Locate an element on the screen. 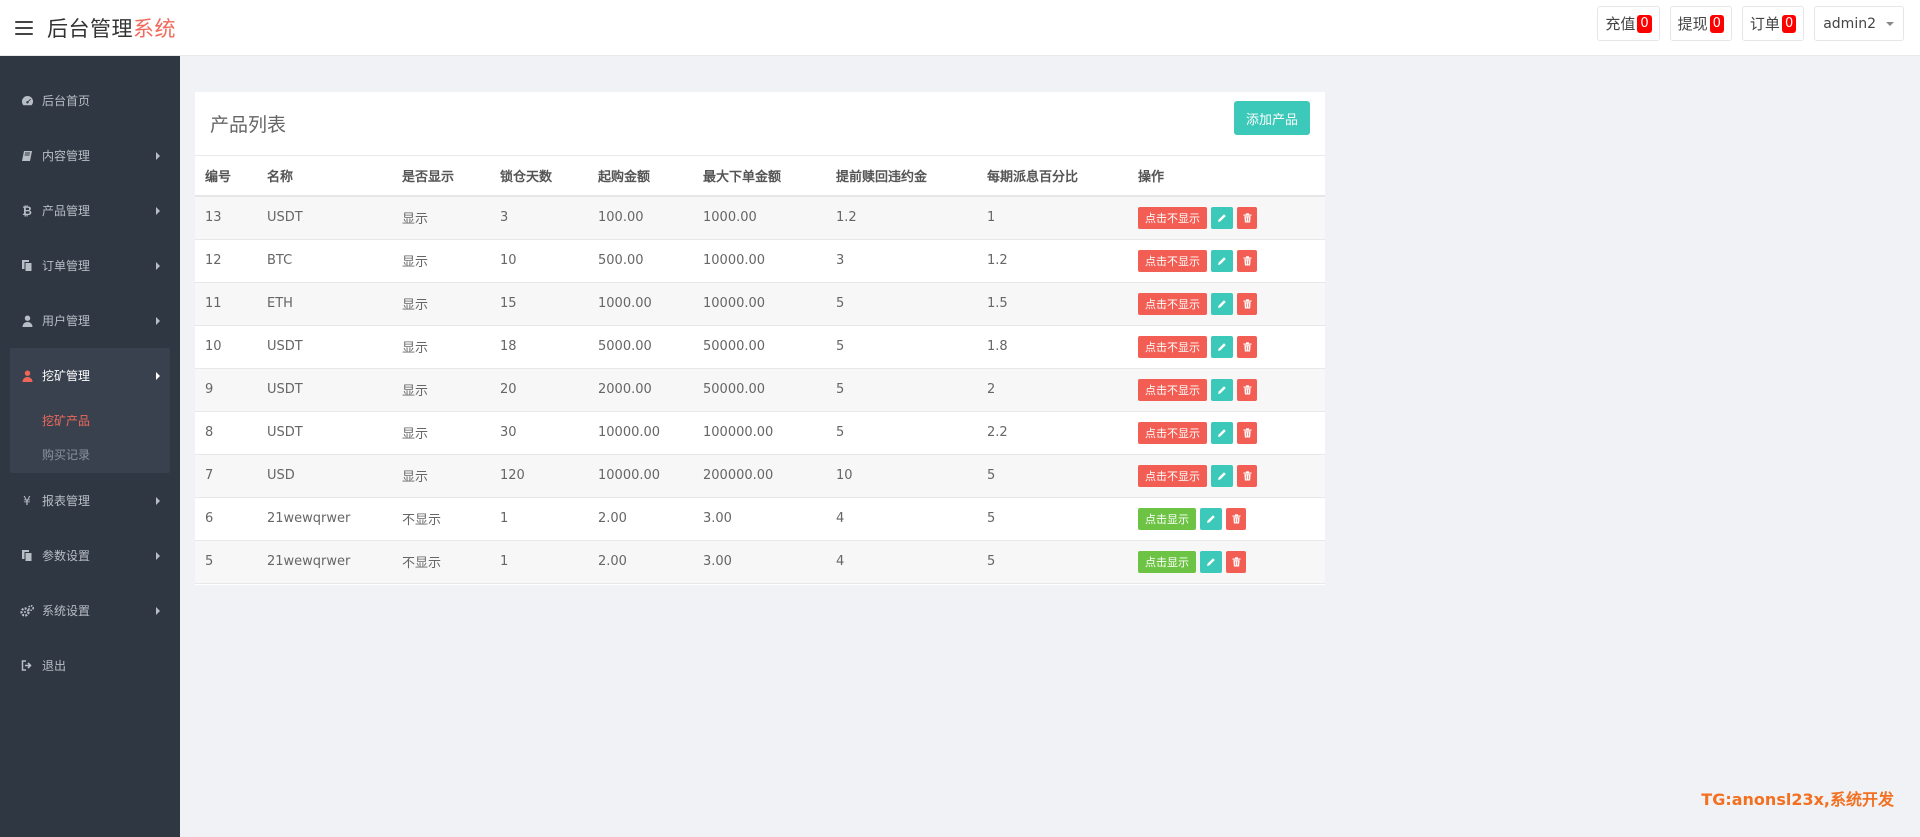 The height and width of the screenshot is (837, 1920). table-cell: 500.00 is located at coordinates (640, 261).